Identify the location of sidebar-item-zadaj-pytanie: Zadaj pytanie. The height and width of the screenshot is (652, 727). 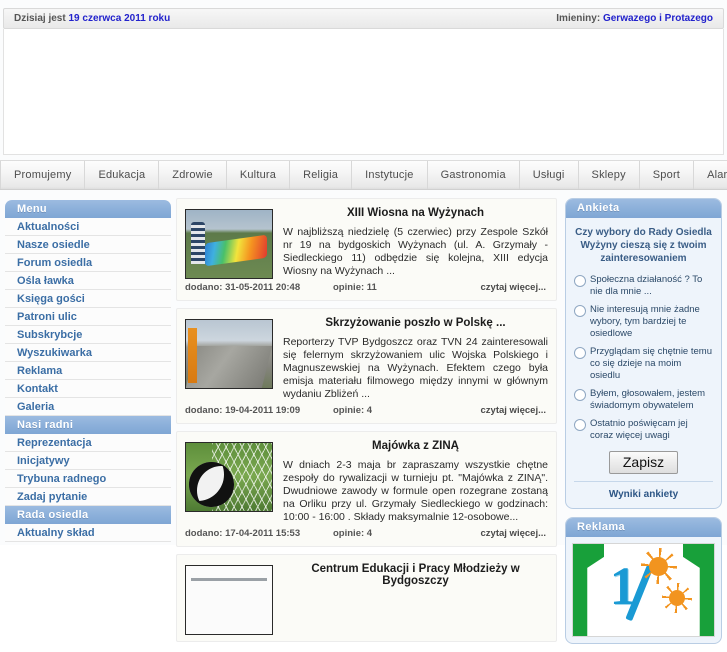
(88, 497).